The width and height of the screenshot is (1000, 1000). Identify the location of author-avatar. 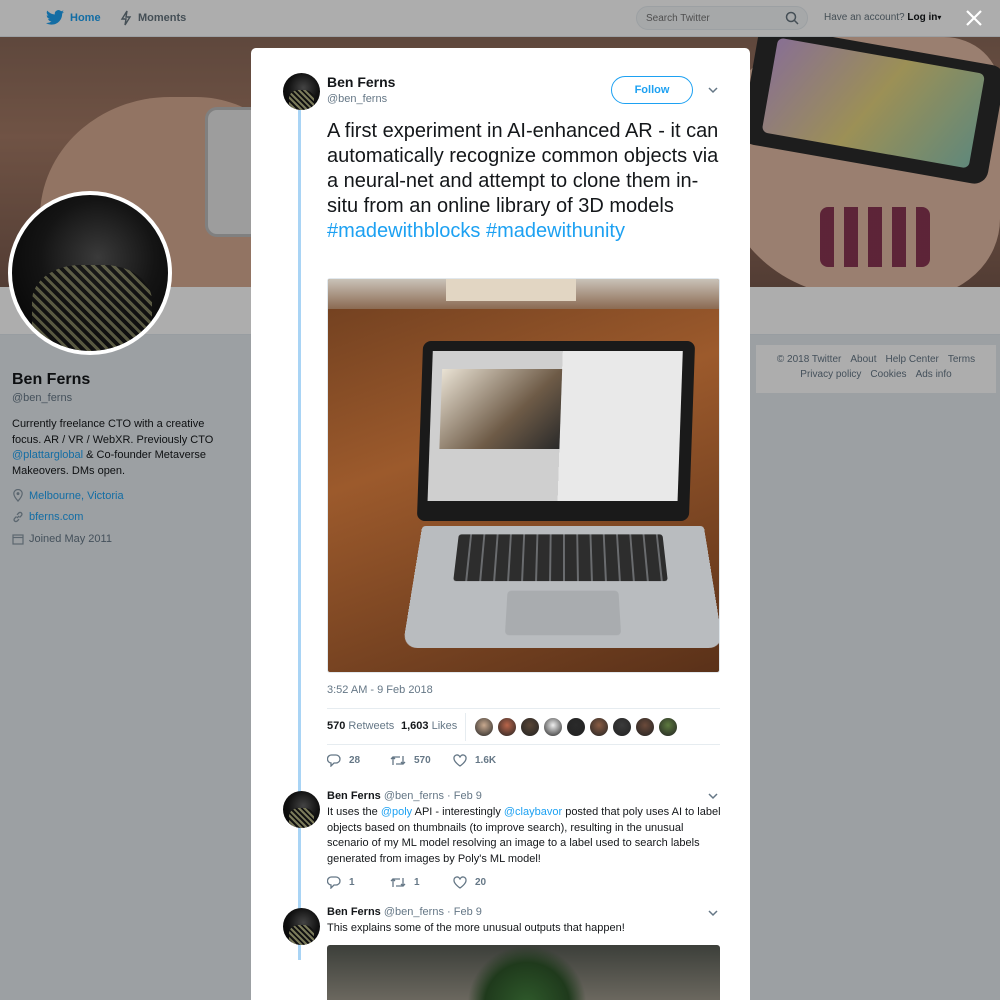
(301, 91).